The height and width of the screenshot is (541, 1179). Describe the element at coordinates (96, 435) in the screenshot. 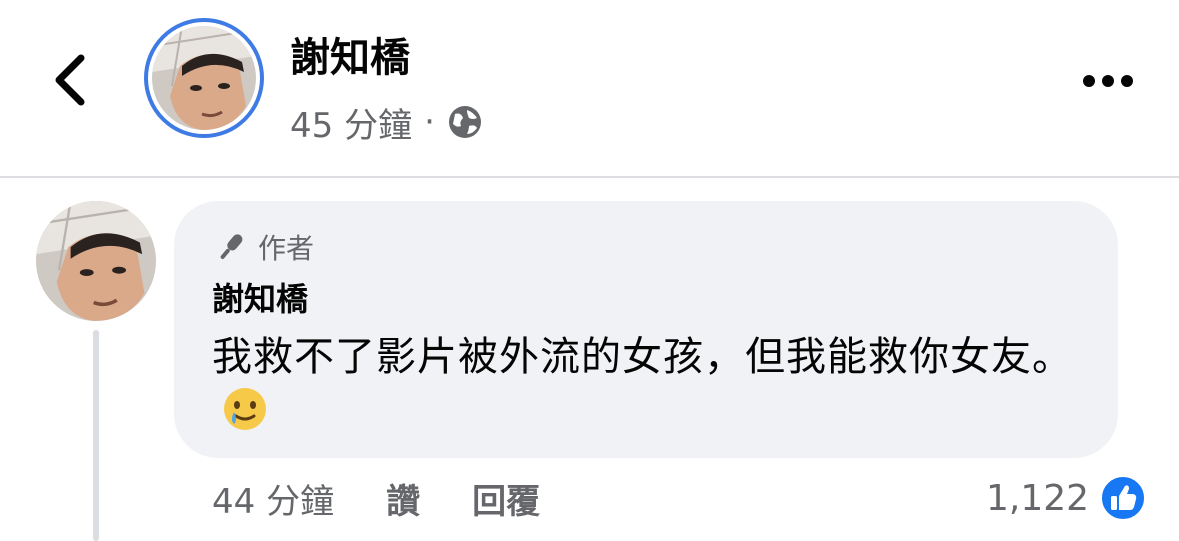

I see `reply-thread-line` at that location.